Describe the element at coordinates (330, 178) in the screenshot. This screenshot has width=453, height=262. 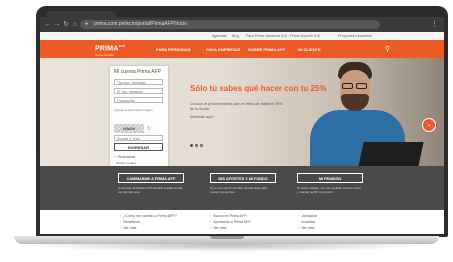
I see `mi-pension-button: MI PENSIÓN` at that location.